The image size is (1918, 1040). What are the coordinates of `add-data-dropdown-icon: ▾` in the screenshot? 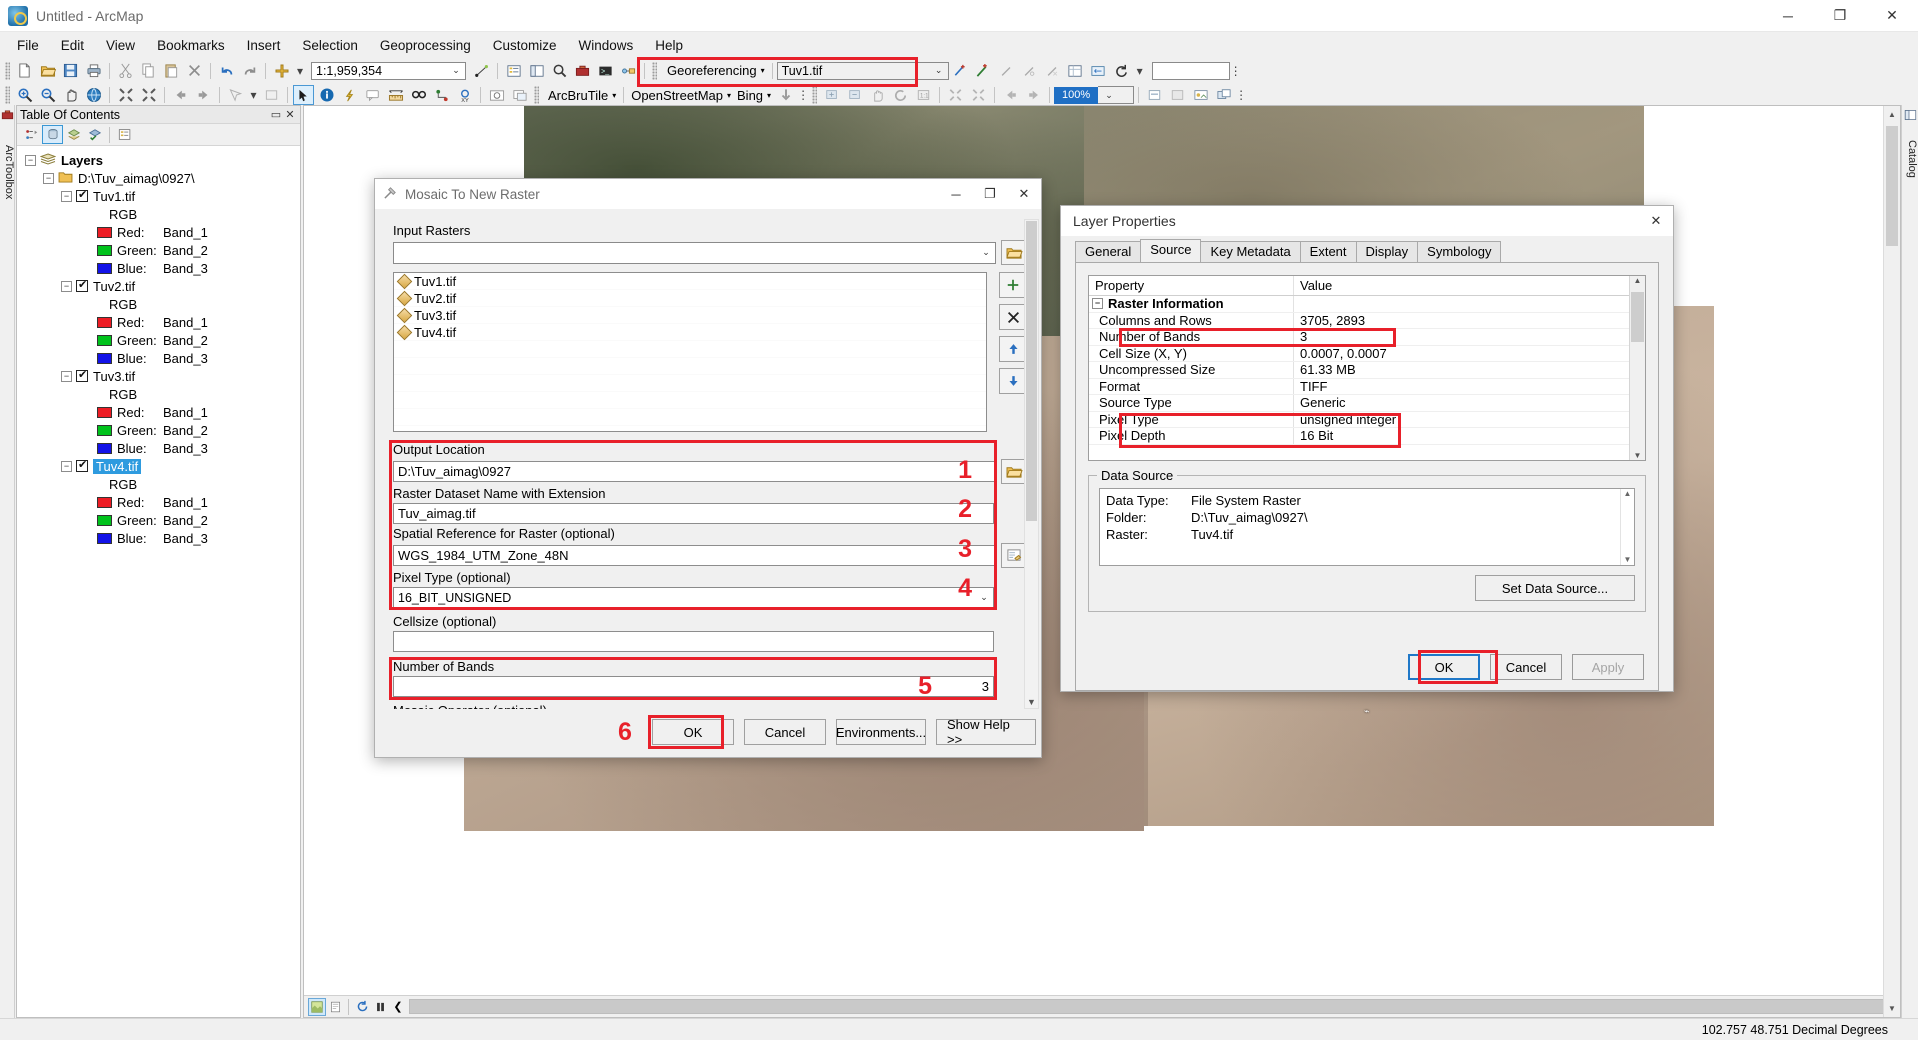 It's located at (300, 71).